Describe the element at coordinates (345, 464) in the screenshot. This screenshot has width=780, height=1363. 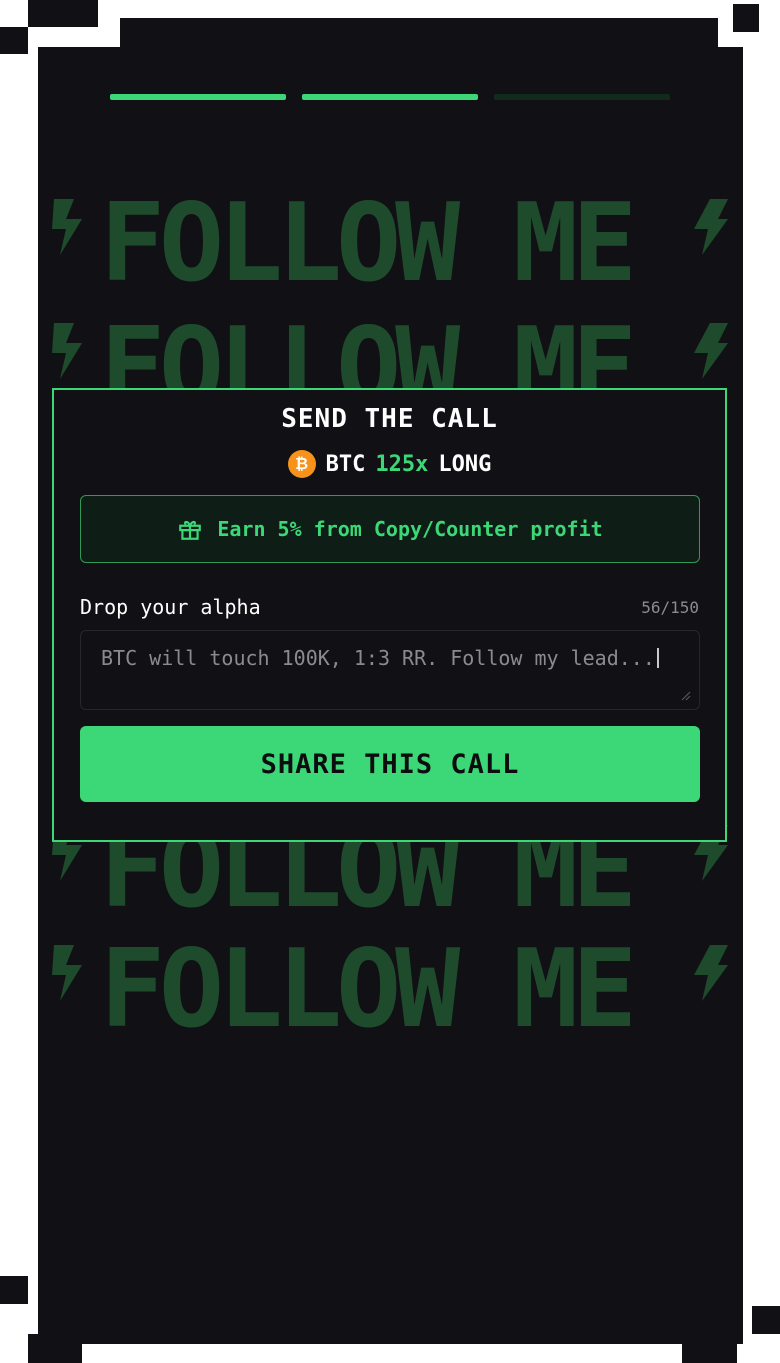
I see `pair-symbol: BTC` at that location.